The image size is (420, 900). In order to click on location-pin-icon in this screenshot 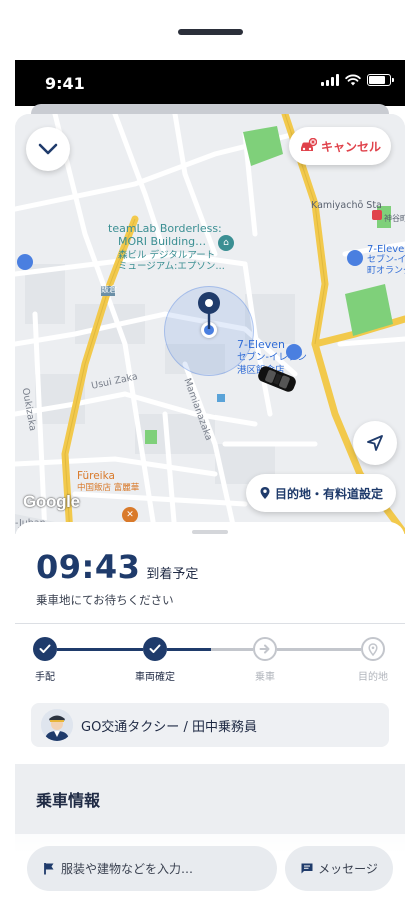, I will do `click(265, 493)`.